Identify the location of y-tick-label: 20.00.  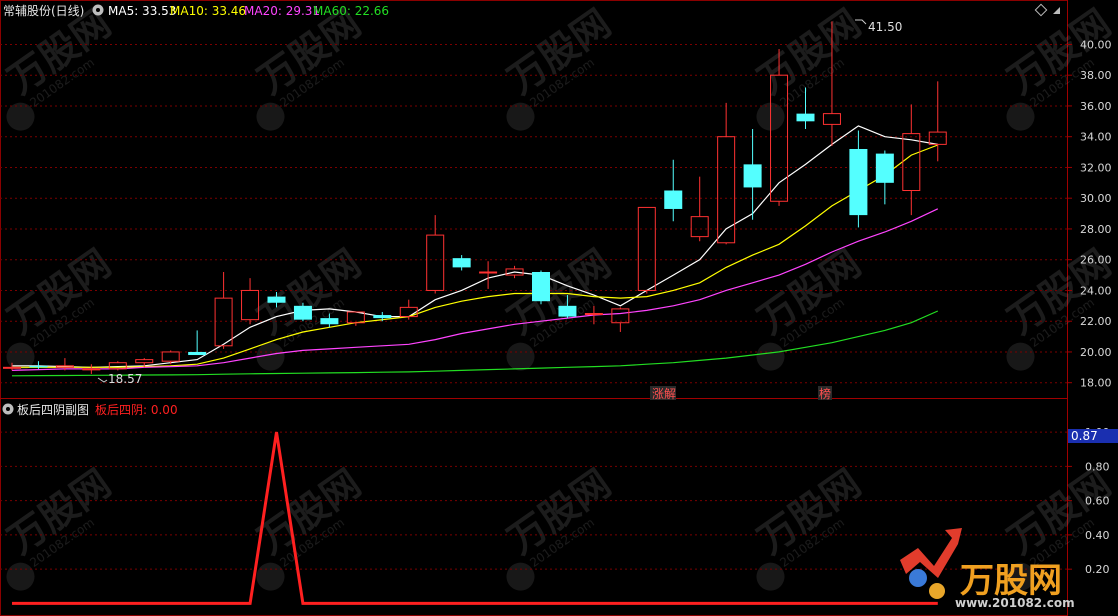
(1096, 352).